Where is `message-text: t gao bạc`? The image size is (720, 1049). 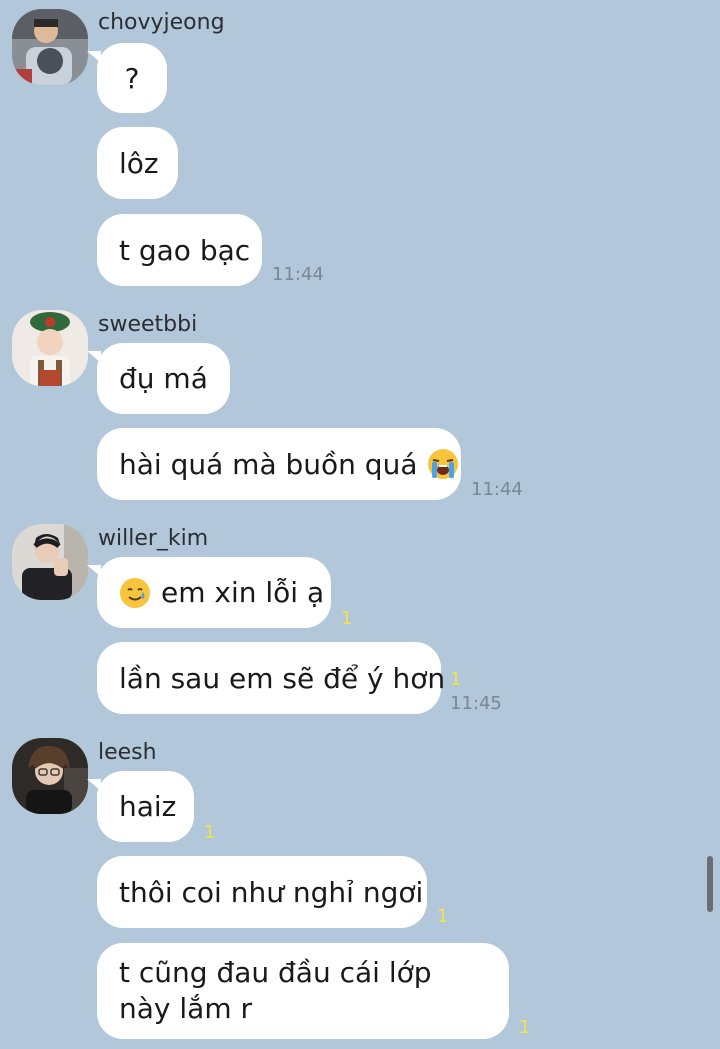 message-text: t gao bạc is located at coordinates (185, 250).